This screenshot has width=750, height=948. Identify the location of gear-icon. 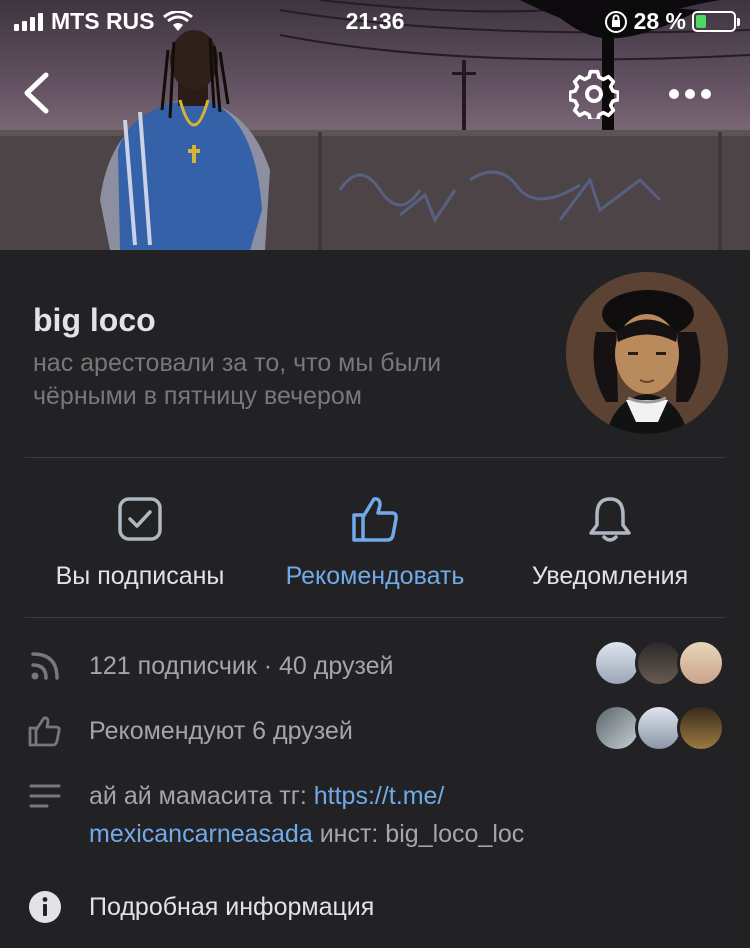
(594, 94).